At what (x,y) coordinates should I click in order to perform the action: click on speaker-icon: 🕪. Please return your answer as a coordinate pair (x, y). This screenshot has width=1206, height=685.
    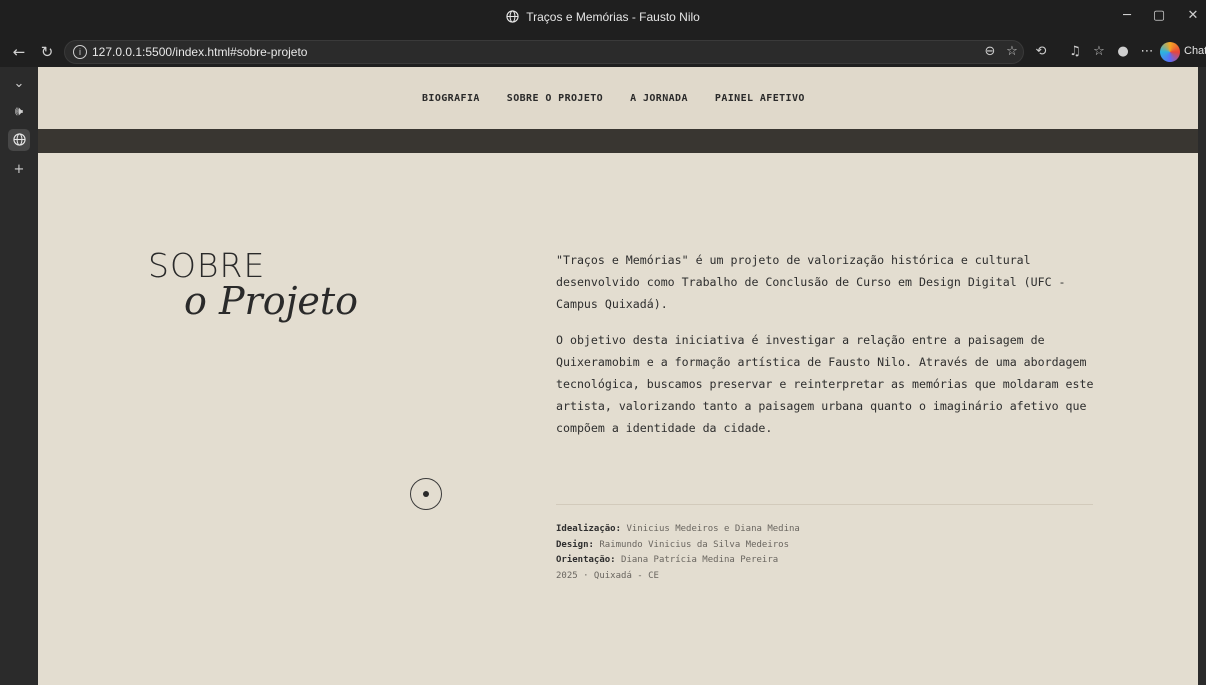
    Looking at the image, I should click on (19, 112).